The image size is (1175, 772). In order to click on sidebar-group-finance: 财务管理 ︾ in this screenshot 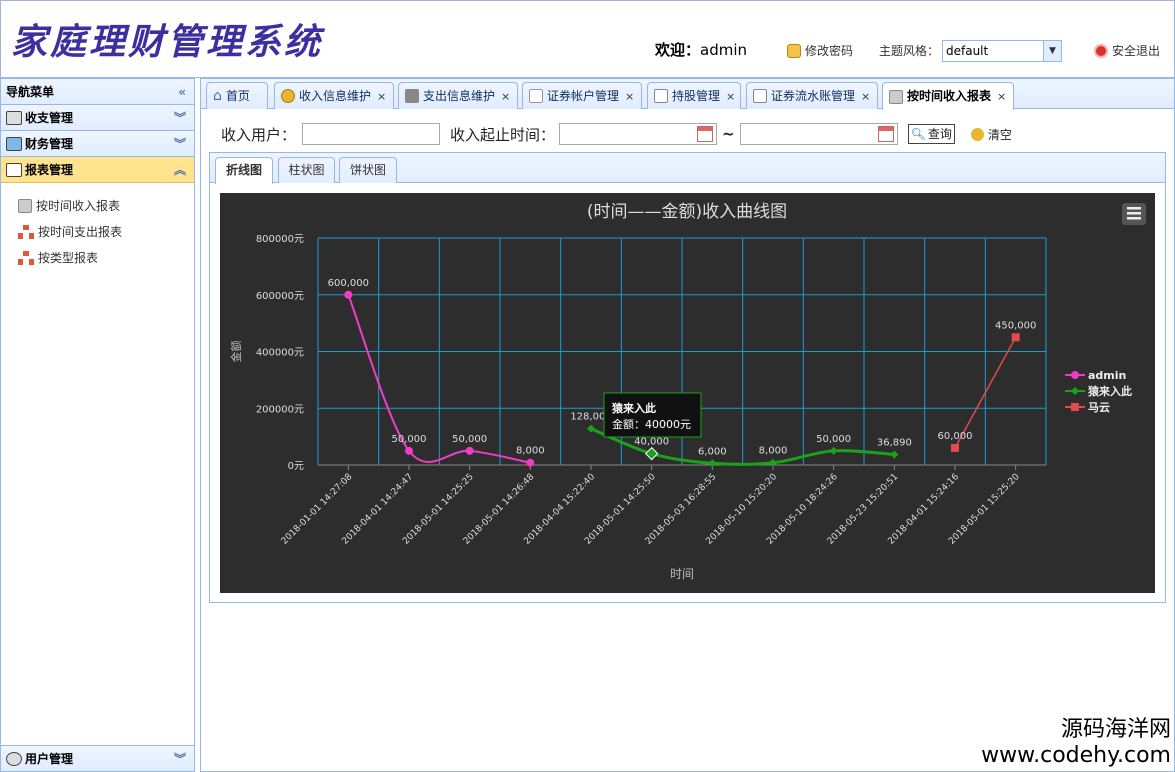, I will do `click(97, 144)`.